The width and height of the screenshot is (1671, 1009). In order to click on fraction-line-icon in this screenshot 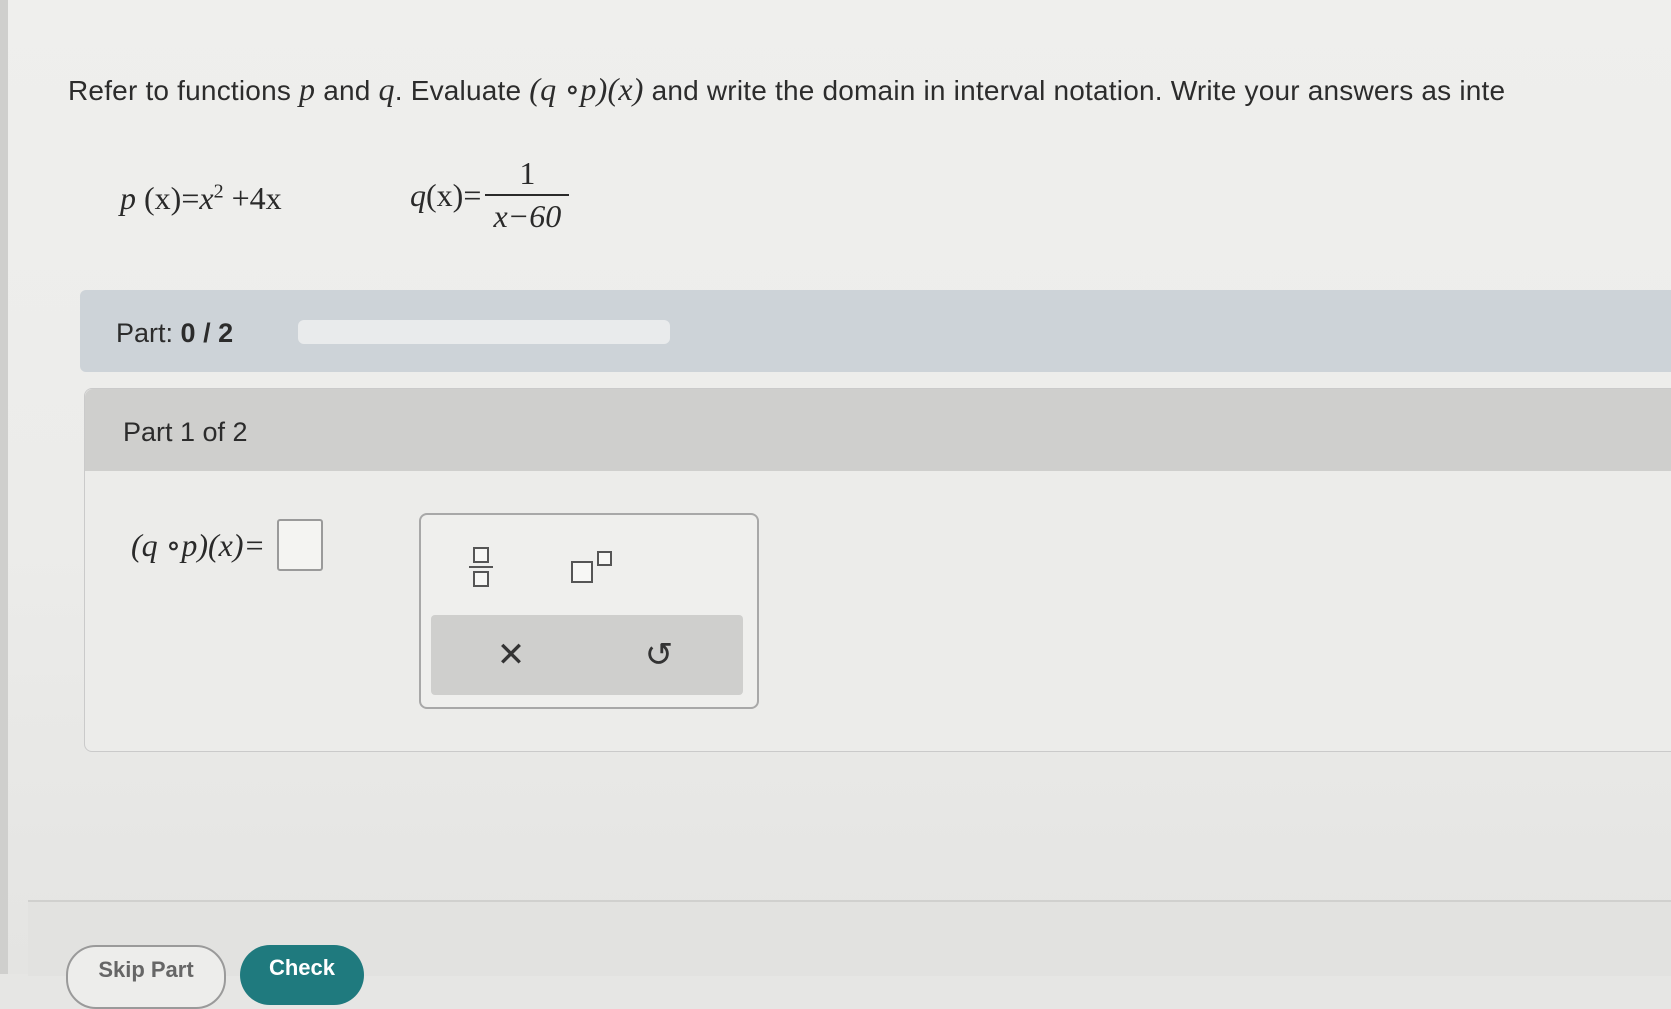, I will do `click(481, 567)`.